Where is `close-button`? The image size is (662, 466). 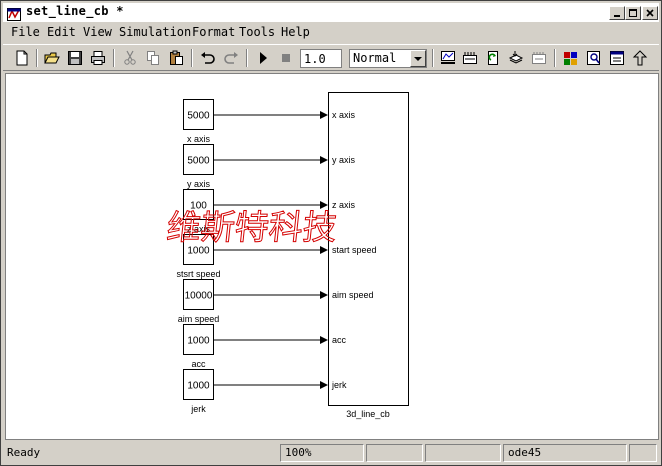 close-button is located at coordinates (650, 13).